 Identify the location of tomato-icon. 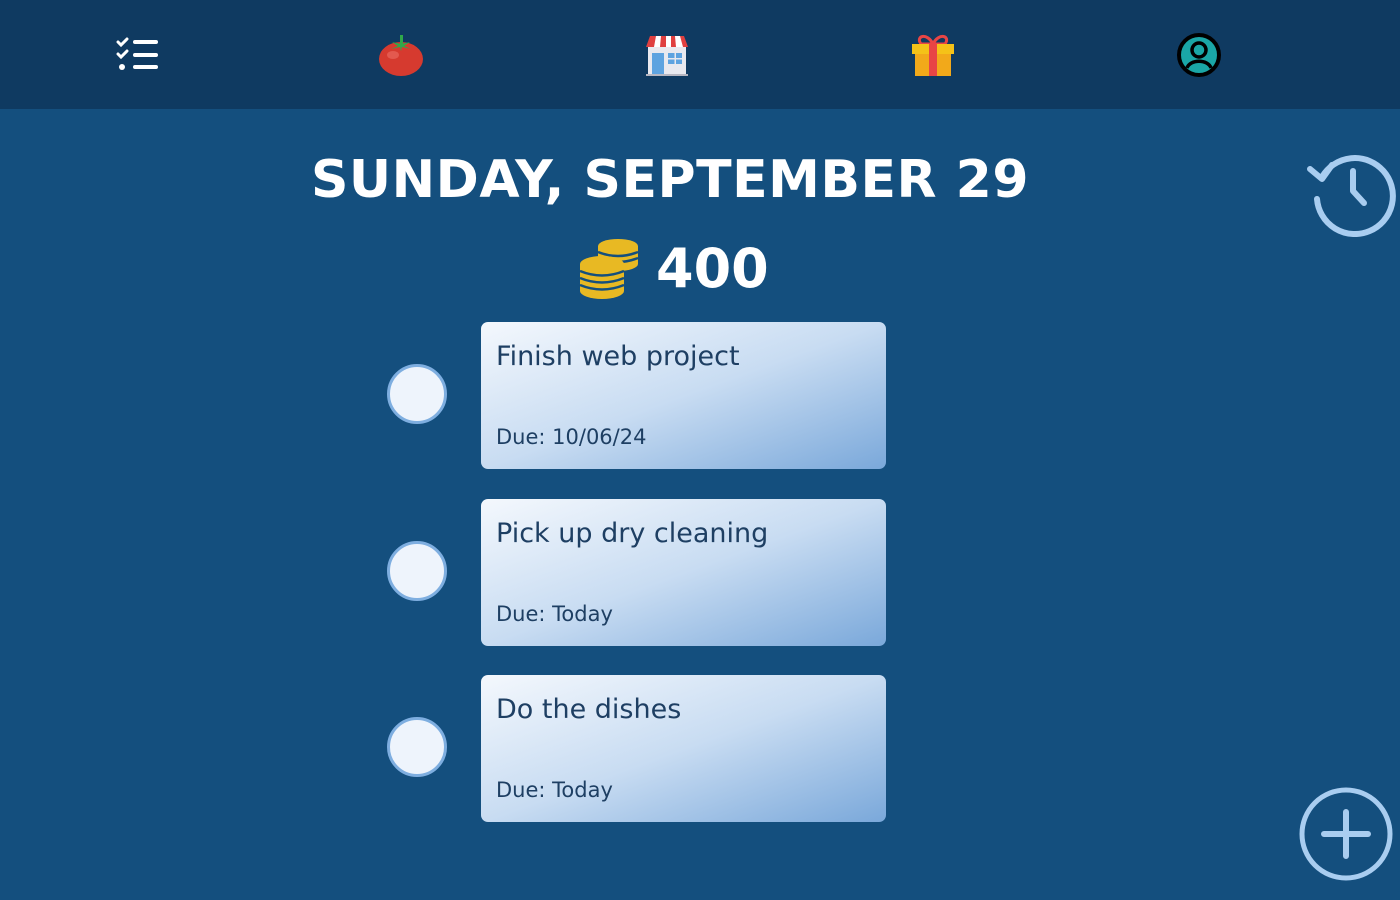
(401, 55).